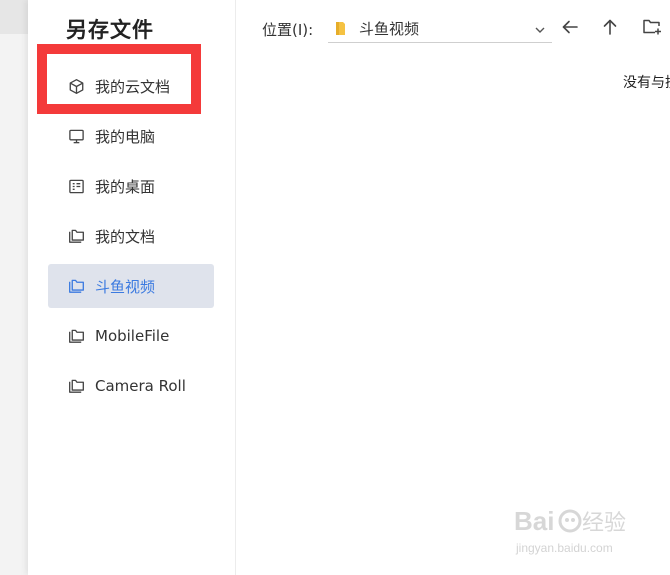  I want to click on svg-text: jingyan.baidu.com, so click(564, 548).